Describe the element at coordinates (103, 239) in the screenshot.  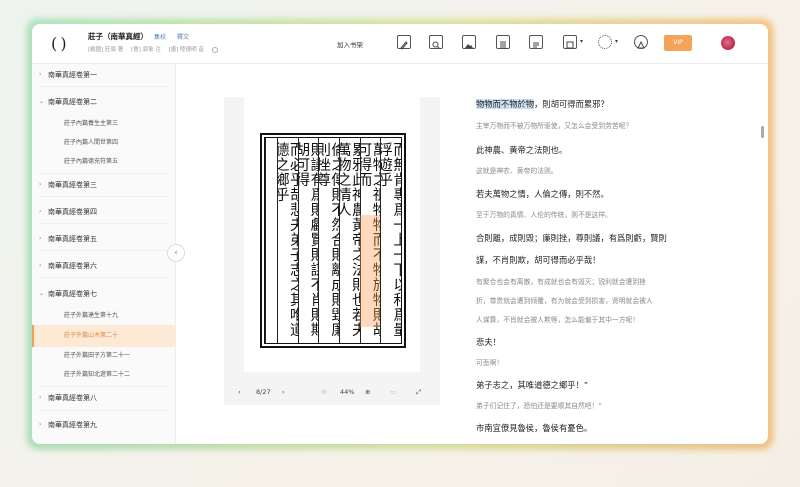
I see `toc-item: › 南華真經卷第五` at that location.